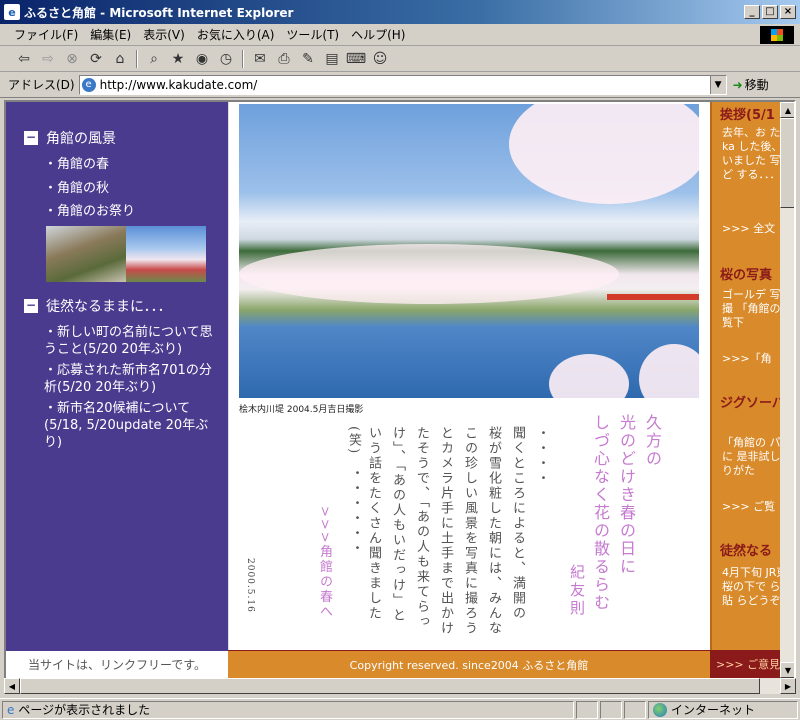  Describe the element at coordinates (777, 35) in the screenshot. I see `windows-logo-icon` at that location.